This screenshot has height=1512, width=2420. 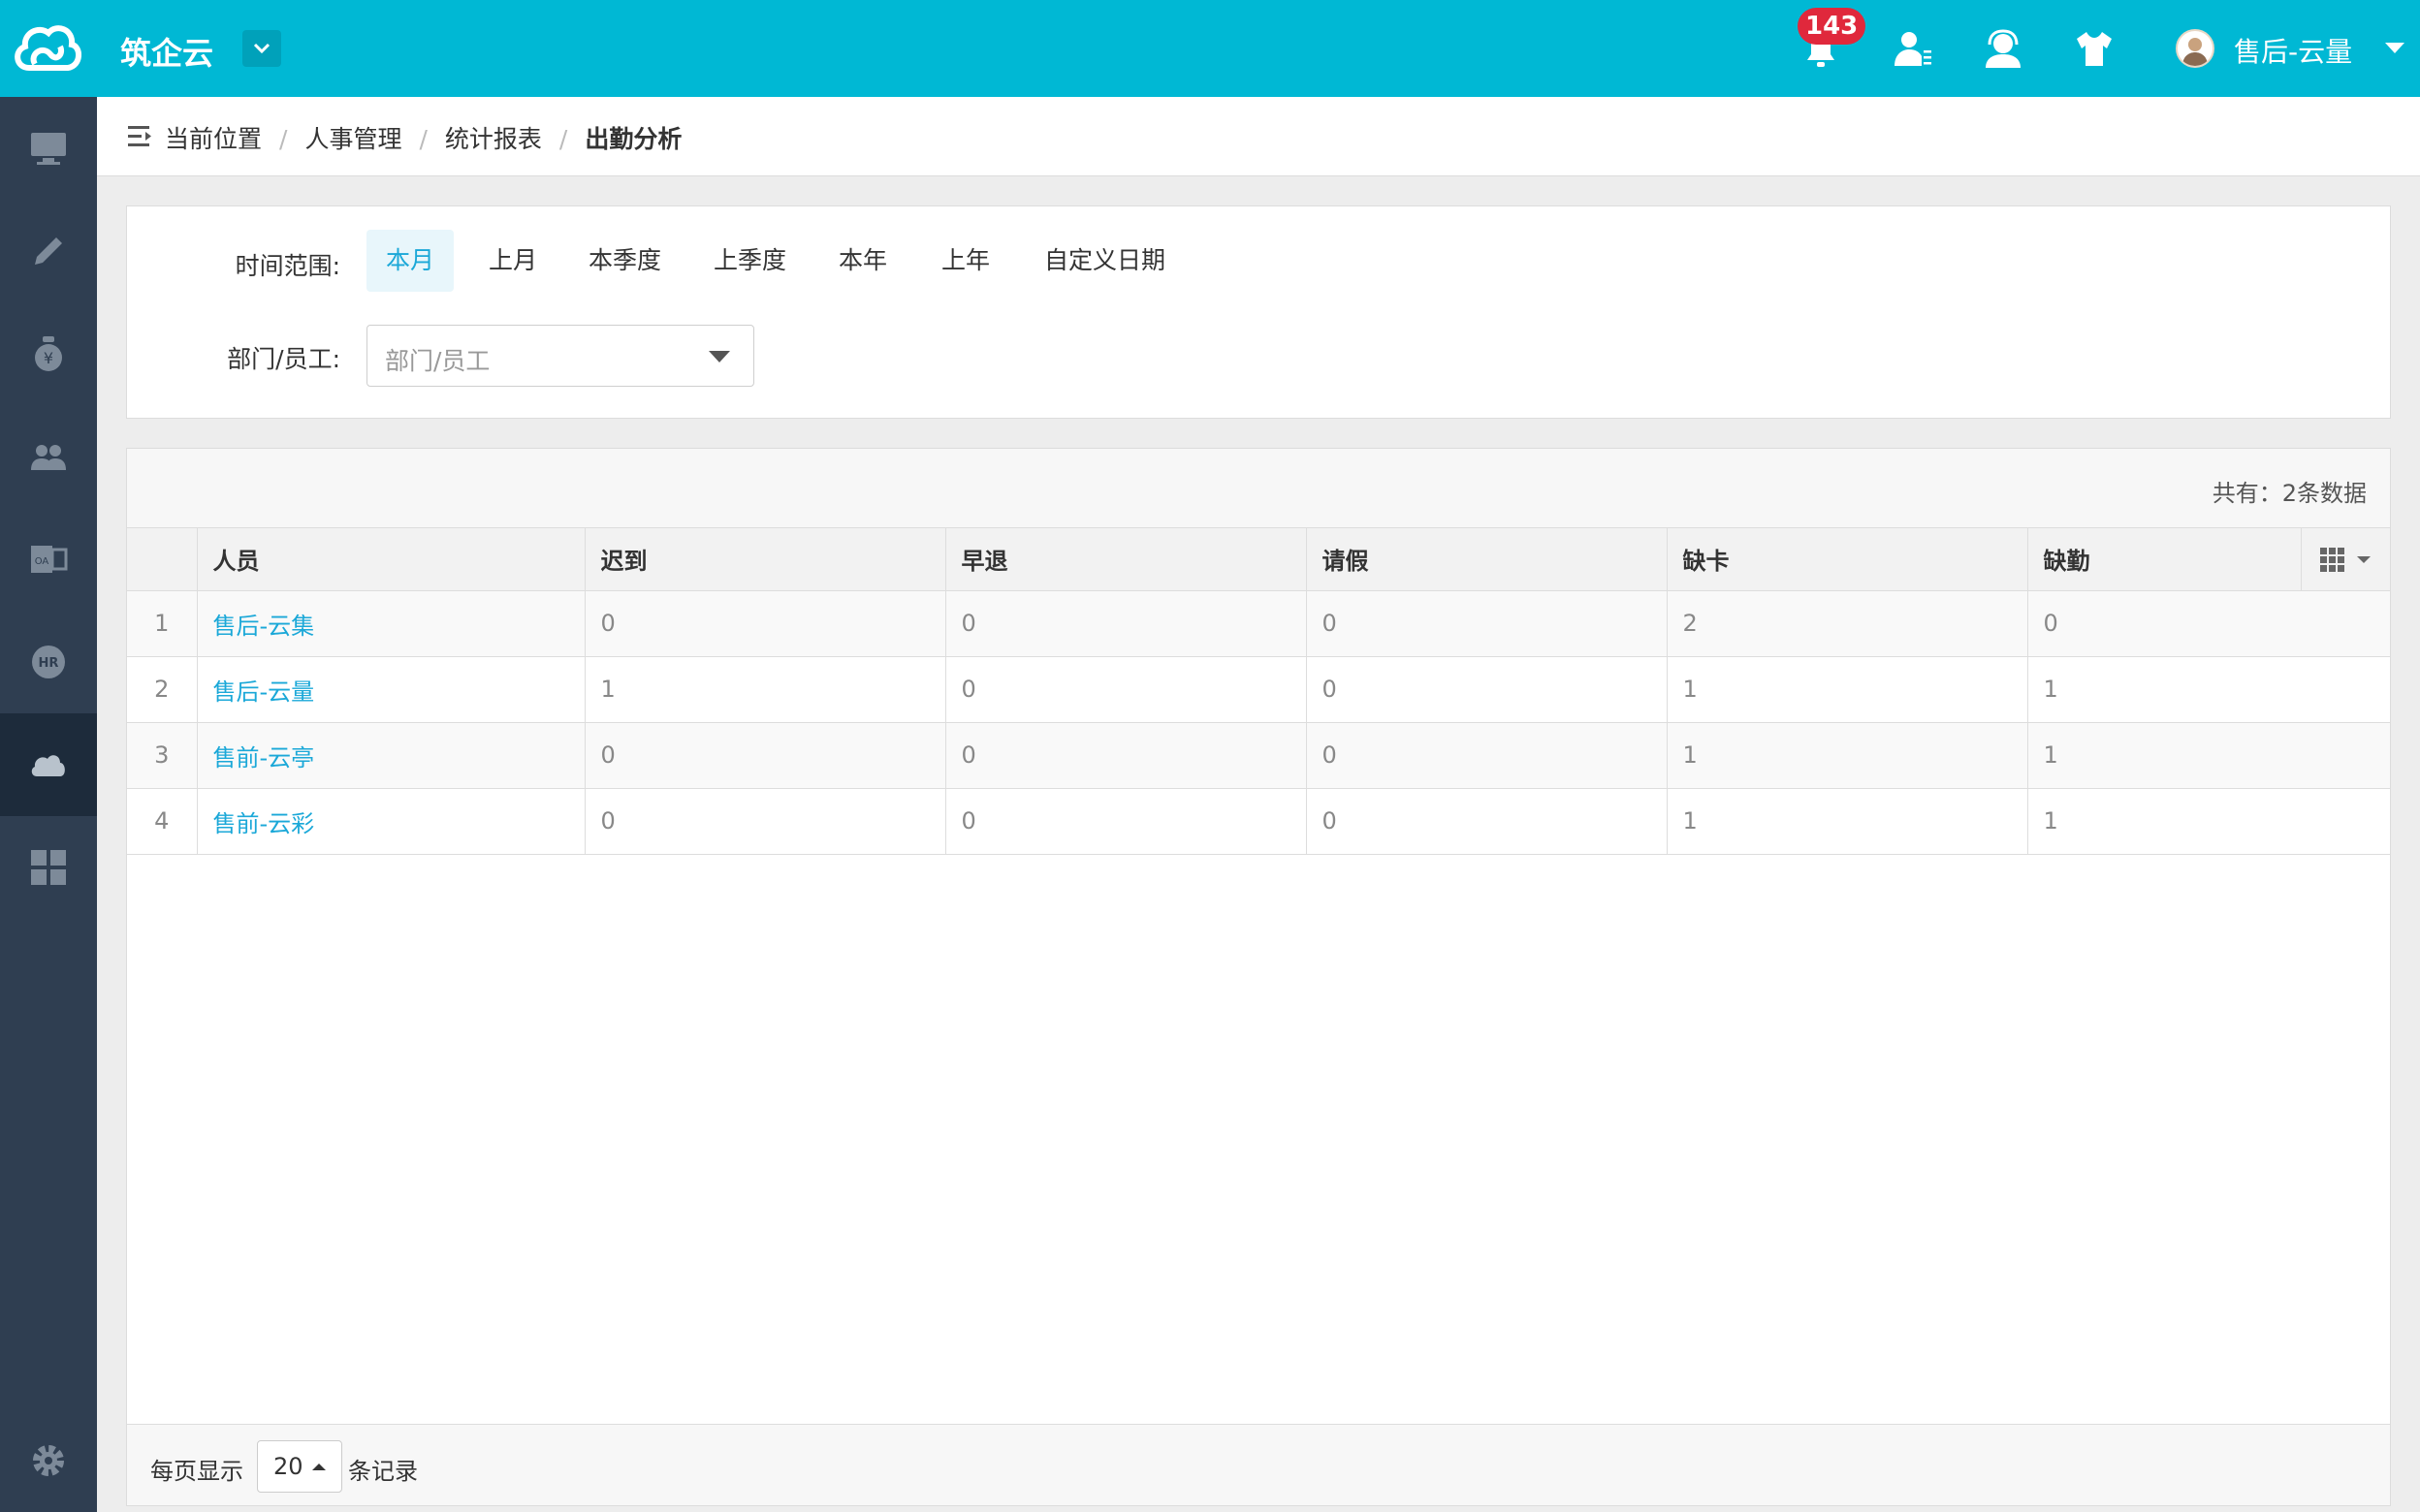 I want to click on range-this-month: 本月, so click(x=410, y=261).